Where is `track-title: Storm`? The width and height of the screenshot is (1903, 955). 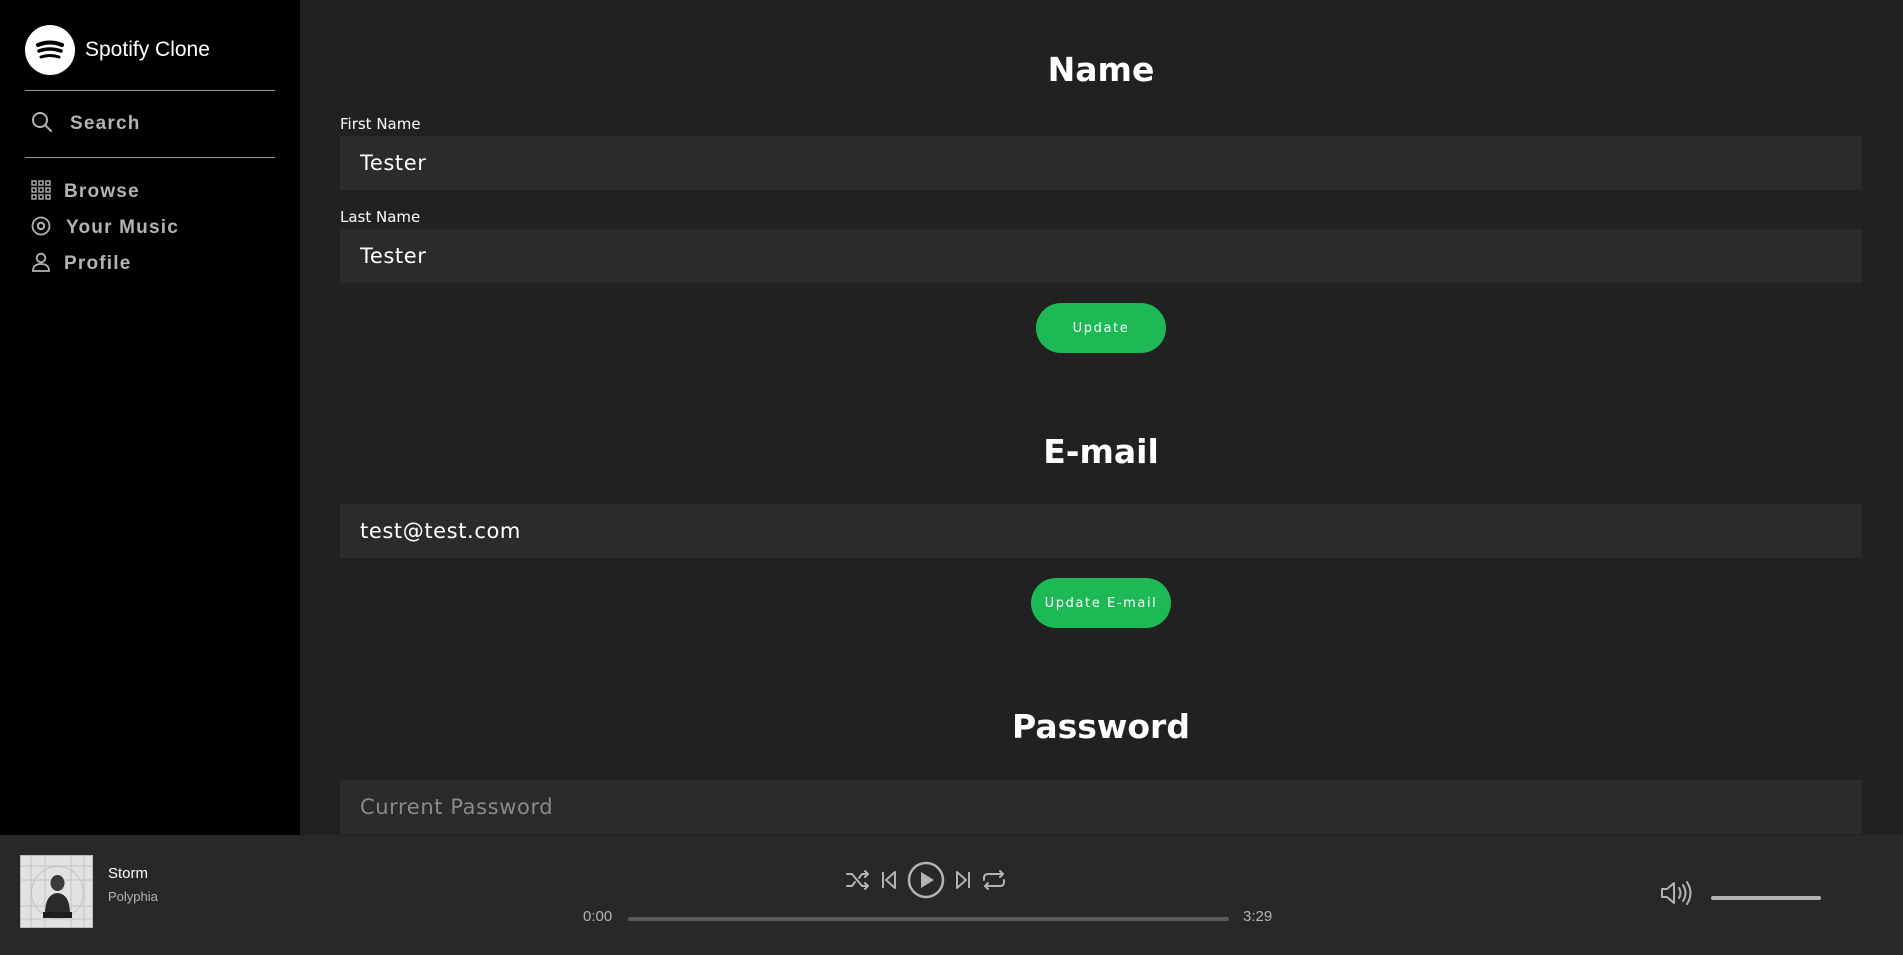 track-title: Storm is located at coordinates (128, 873).